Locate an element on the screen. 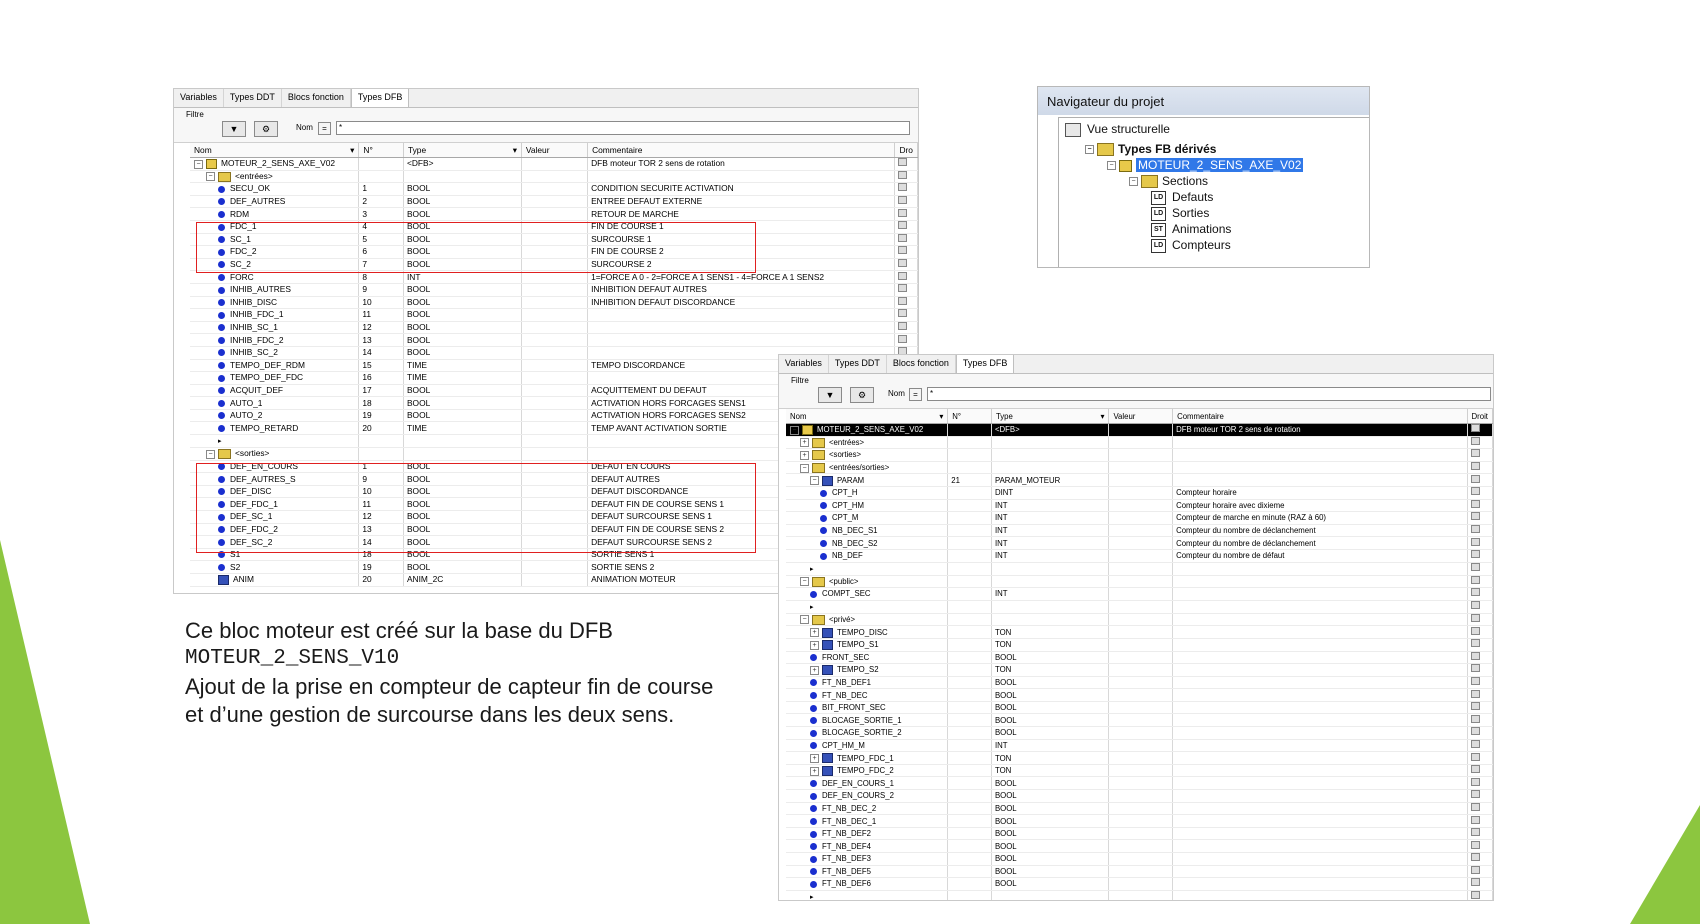 This screenshot has width=1700, height=924. column-header-0: Nom ▾ is located at coordinates (275, 150).